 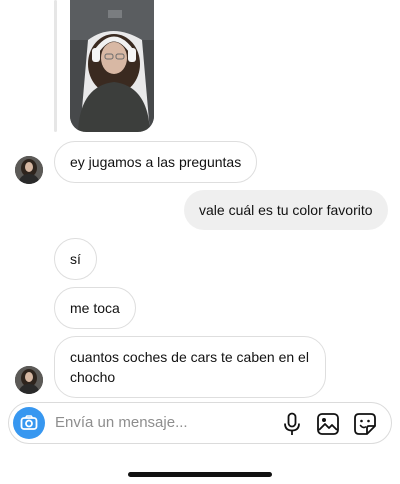 What do you see at coordinates (55, 66) in the screenshot?
I see `story-reply-indicator` at bounding box center [55, 66].